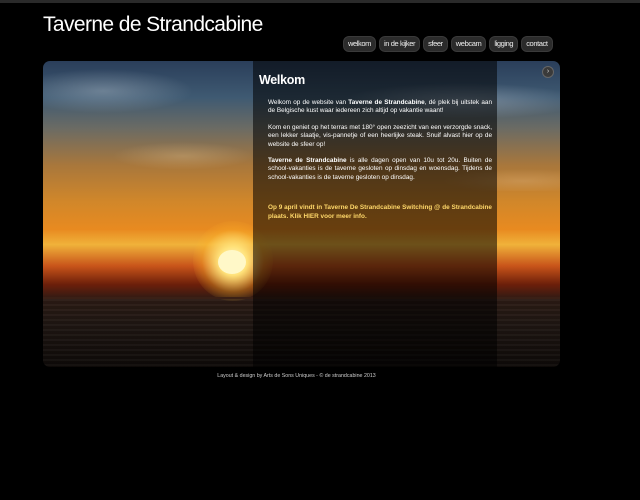 This screenshot has height=500, width=640. What do you see at coordinates (360, 44) in the screenshot?
I see `nav-item-welkom: welkom` at bounding box center [360, 44].